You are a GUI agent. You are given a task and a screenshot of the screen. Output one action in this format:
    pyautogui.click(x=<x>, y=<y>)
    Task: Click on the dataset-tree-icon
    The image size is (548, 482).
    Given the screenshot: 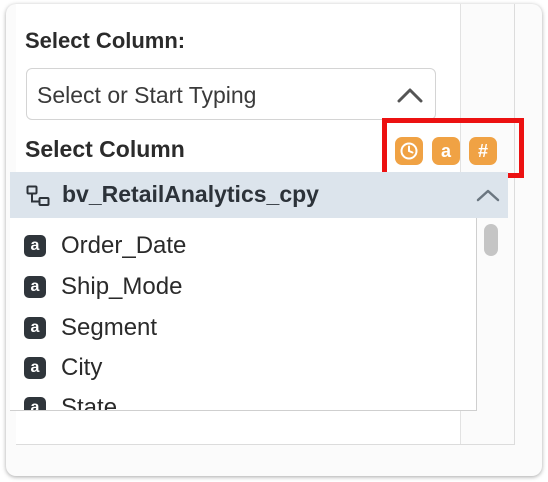 What is the action you would take?
    pyautogui.click(x=38, y=198)
    